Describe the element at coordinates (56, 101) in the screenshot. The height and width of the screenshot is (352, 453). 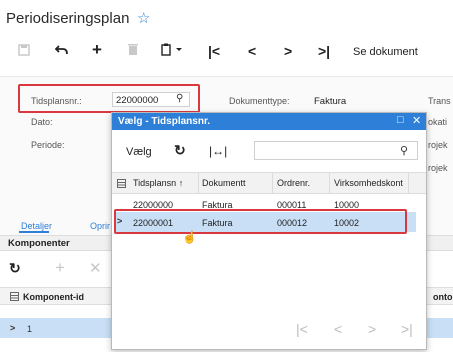
I see `tidsplansnr-label: Tidsplansnr.:` at that location.